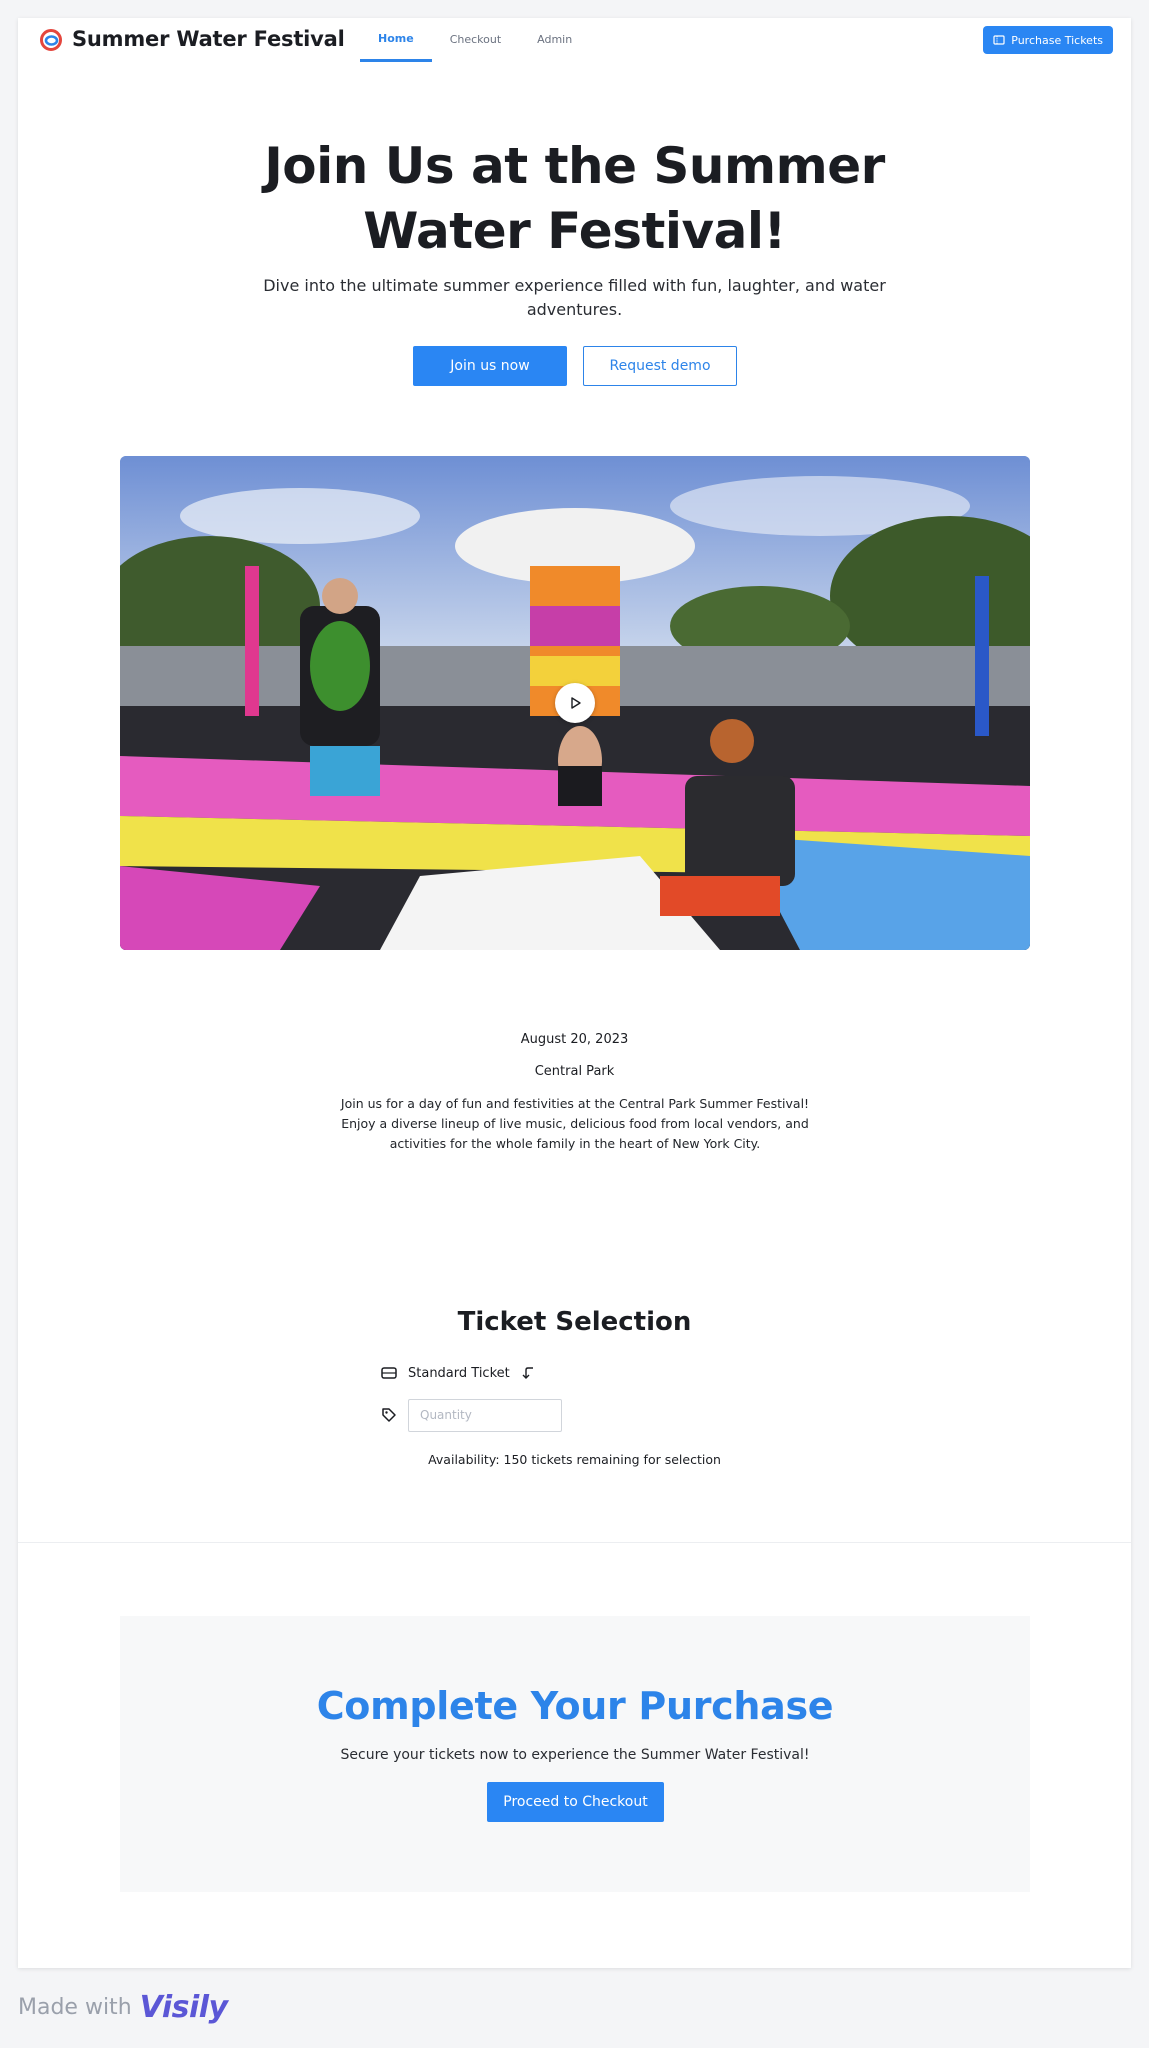  I want to click on nav-checkout: Checkout, so click(475, 40).